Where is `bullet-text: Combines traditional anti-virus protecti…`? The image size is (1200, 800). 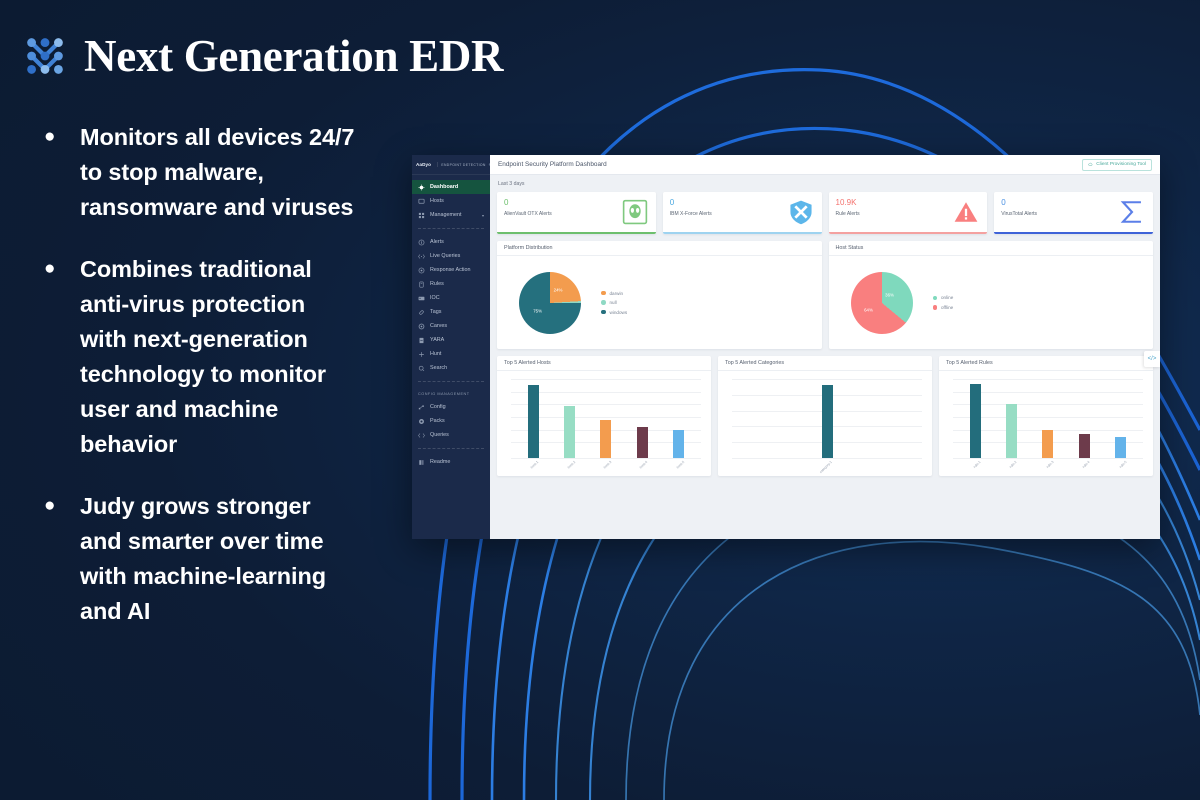
bullet-text: Combines traditional anti-virus protecti… is located at coordinates (203, 356).